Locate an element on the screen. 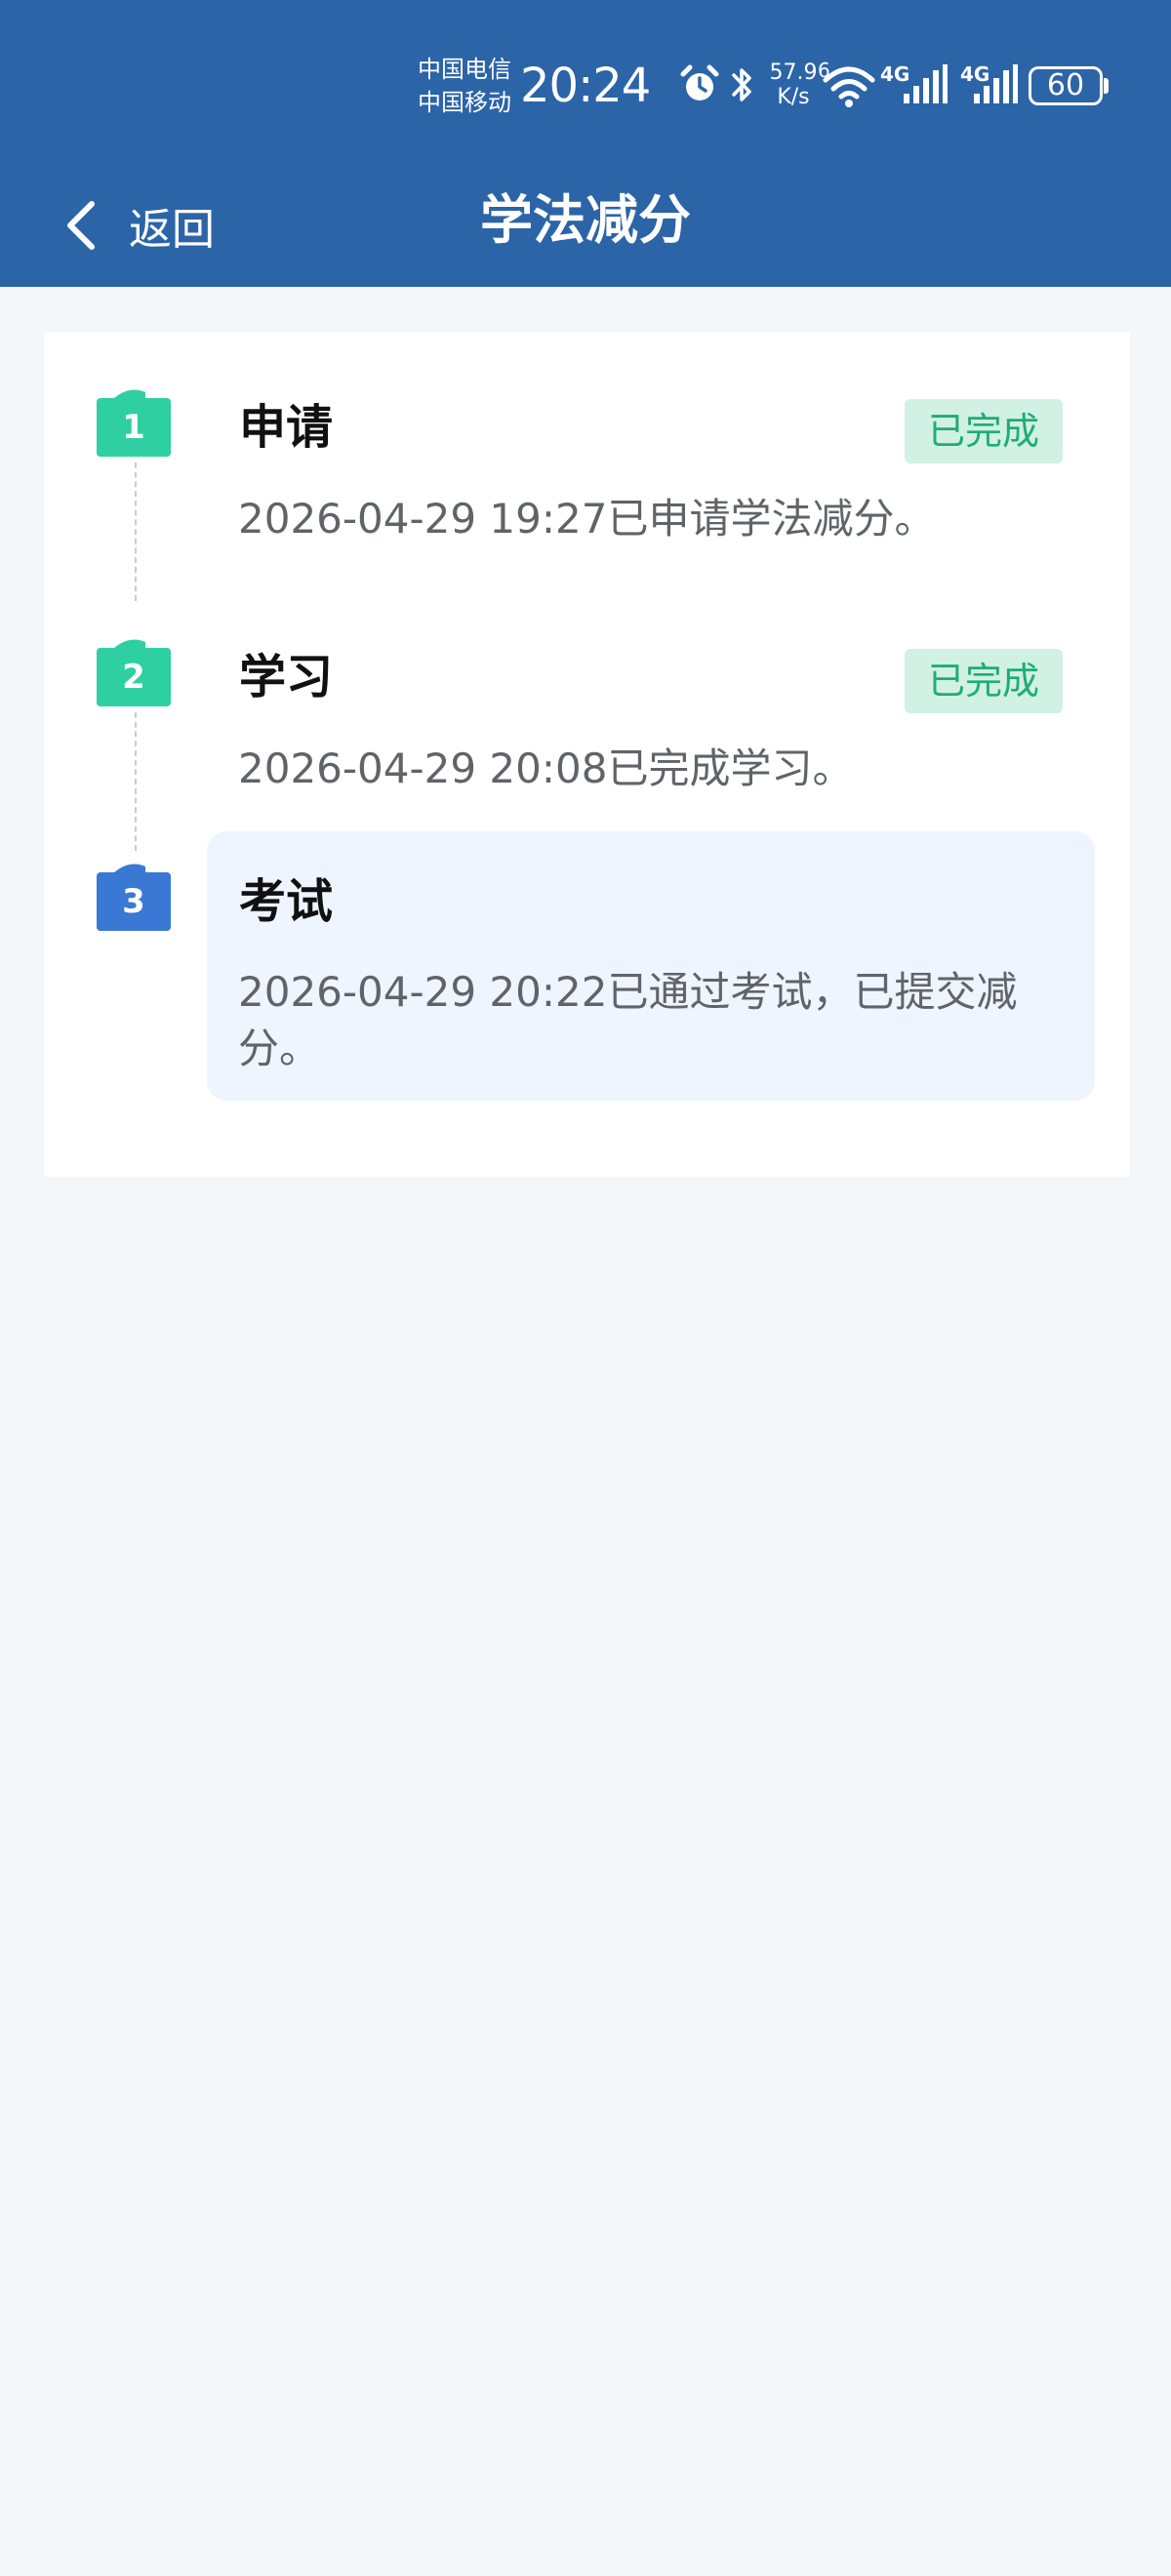 The height and width of the screenshot is (2576, 1171). step-description: 2026-04-29 20:08已完成学习。 is located at coordinates (546, 768).